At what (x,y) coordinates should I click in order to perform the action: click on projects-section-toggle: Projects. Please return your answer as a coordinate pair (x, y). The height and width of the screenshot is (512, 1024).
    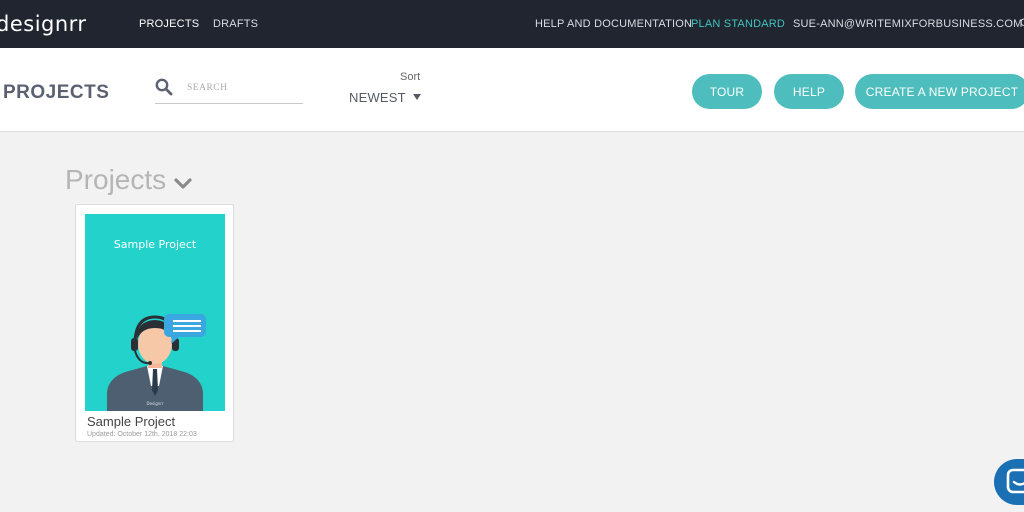
    Looking at the image, I should click on (128, 180).